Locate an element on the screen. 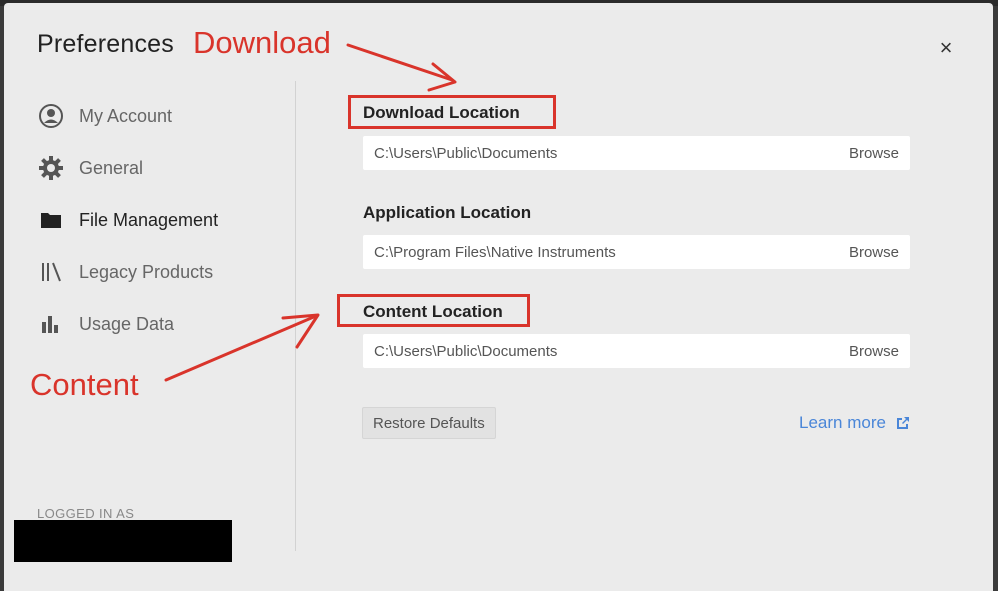 The height and width of the screenshot is (591, 998). content-arrow is located at coordinates (241, 348).